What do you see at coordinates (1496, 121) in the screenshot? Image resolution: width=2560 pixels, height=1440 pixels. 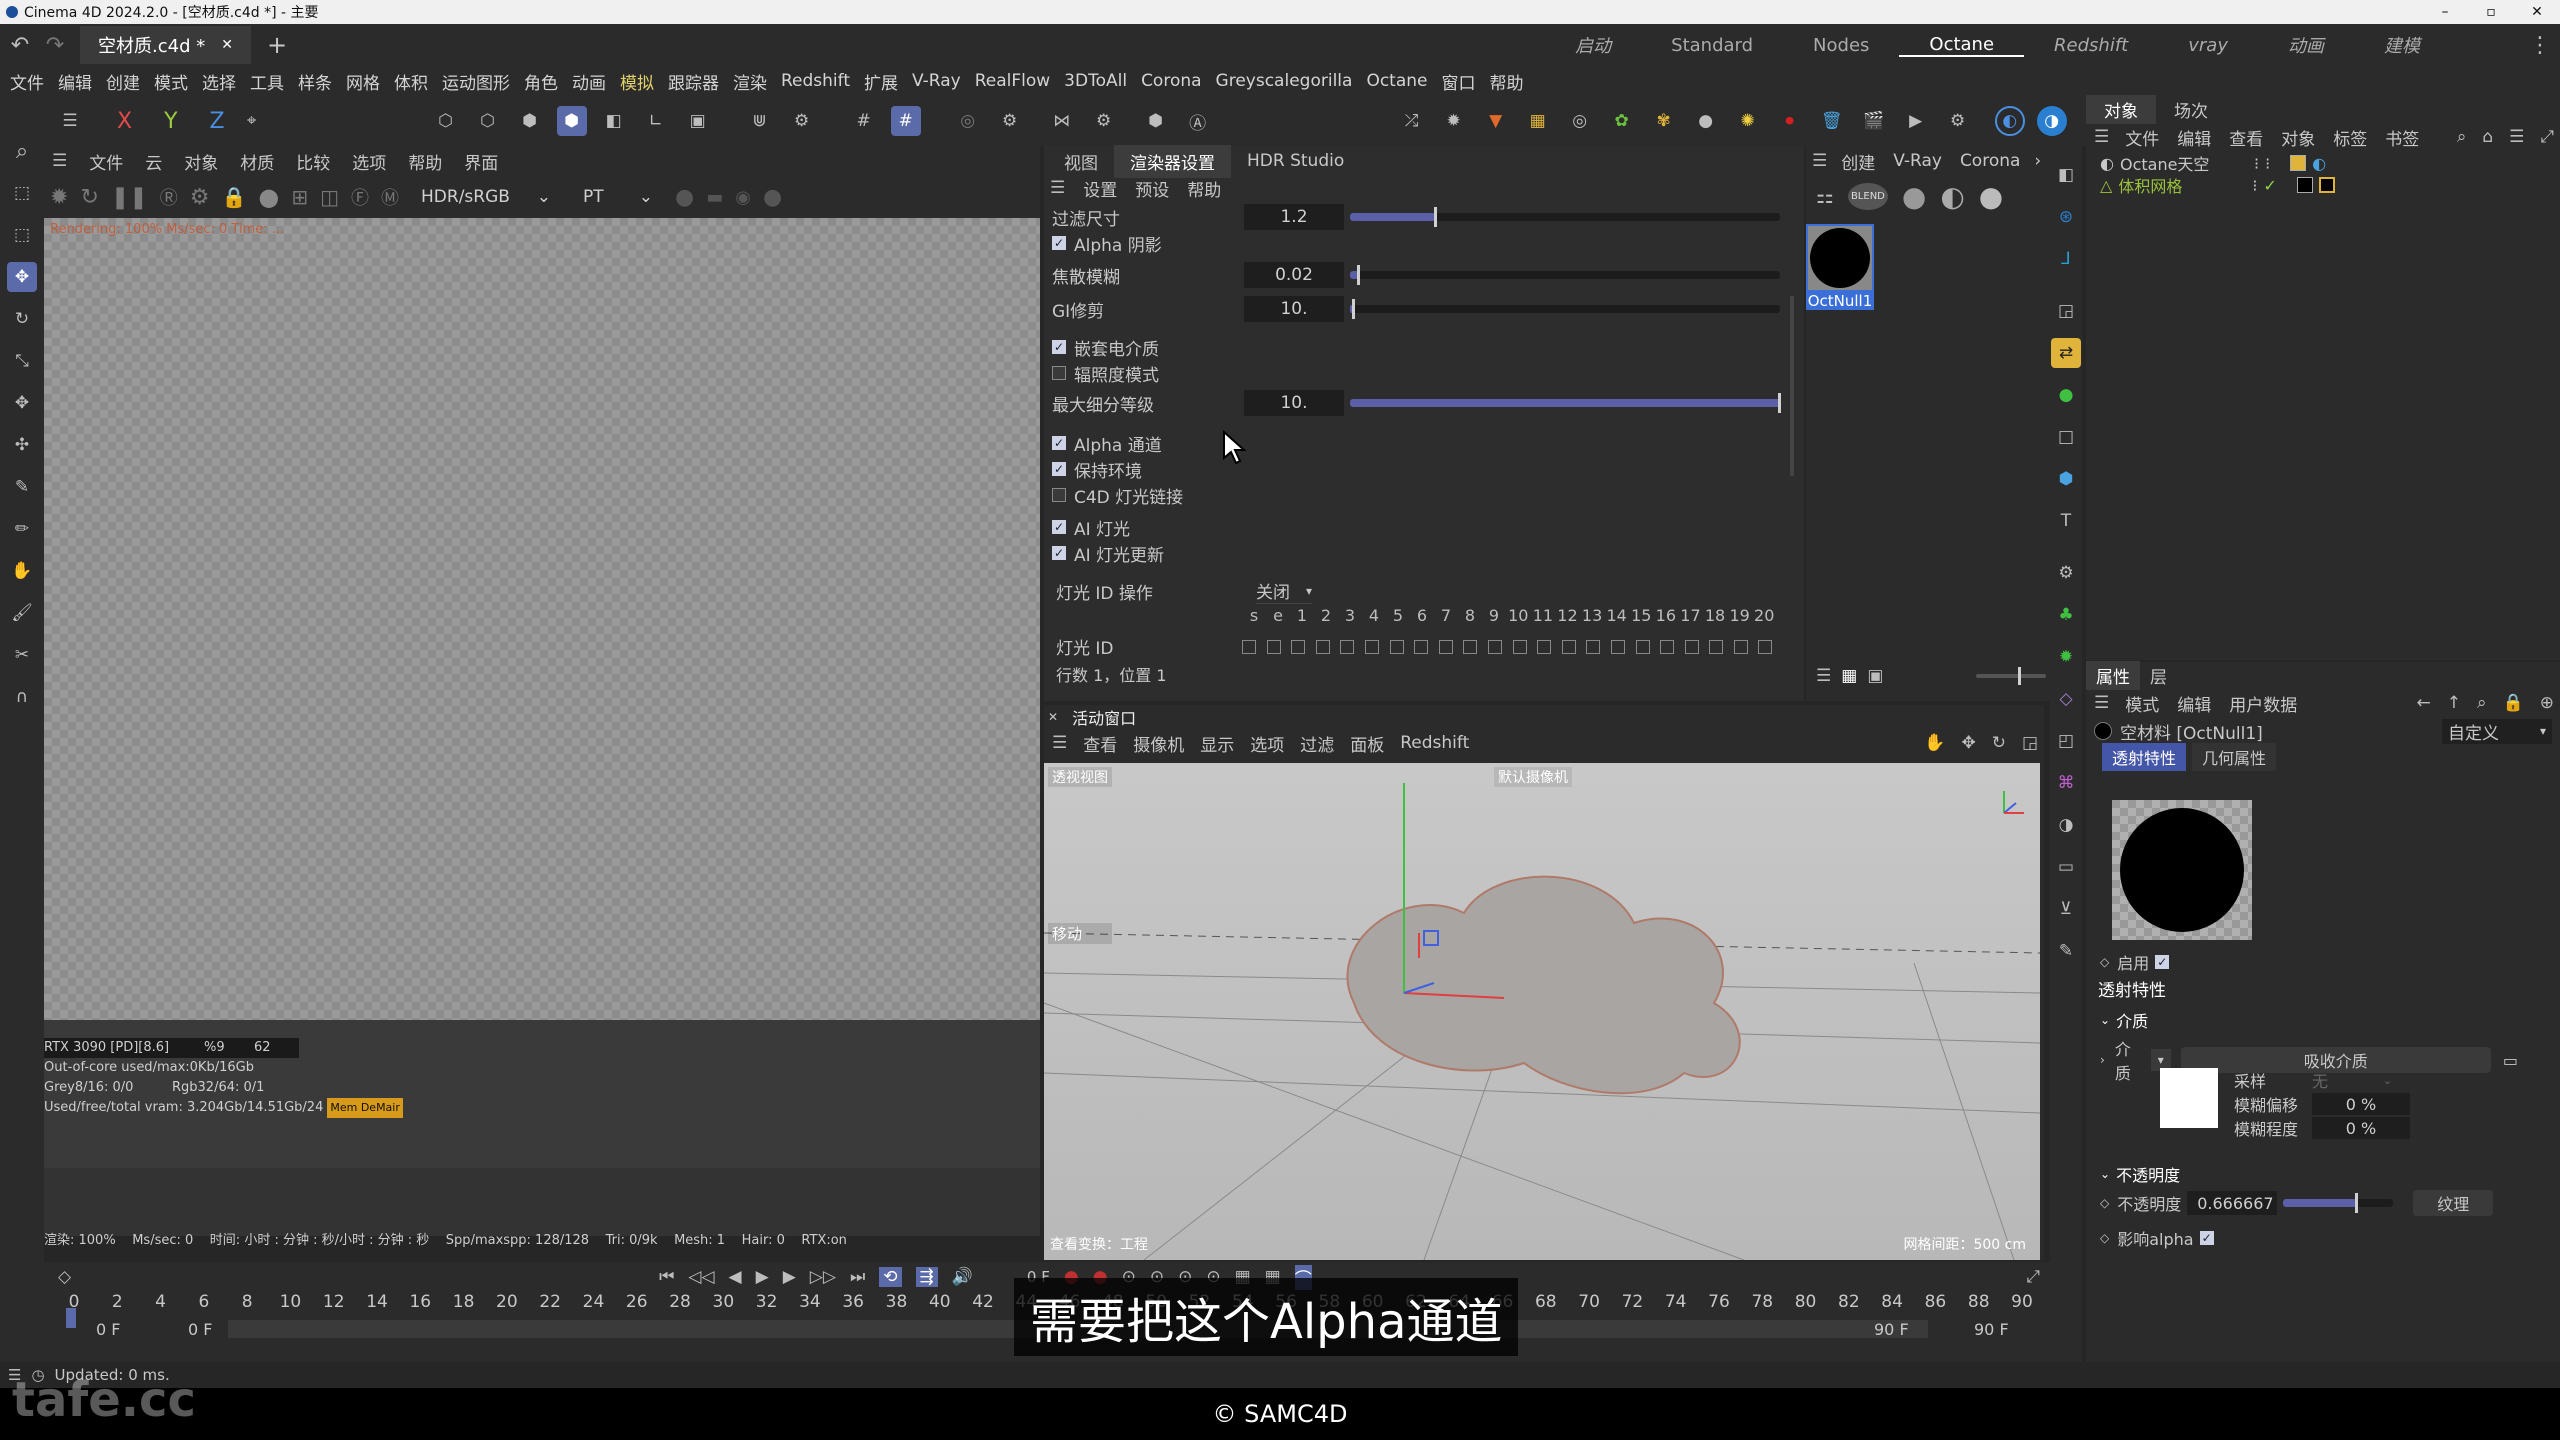 I see `render-to-picture-icon: ▼` at bounding box center [1496, 121].